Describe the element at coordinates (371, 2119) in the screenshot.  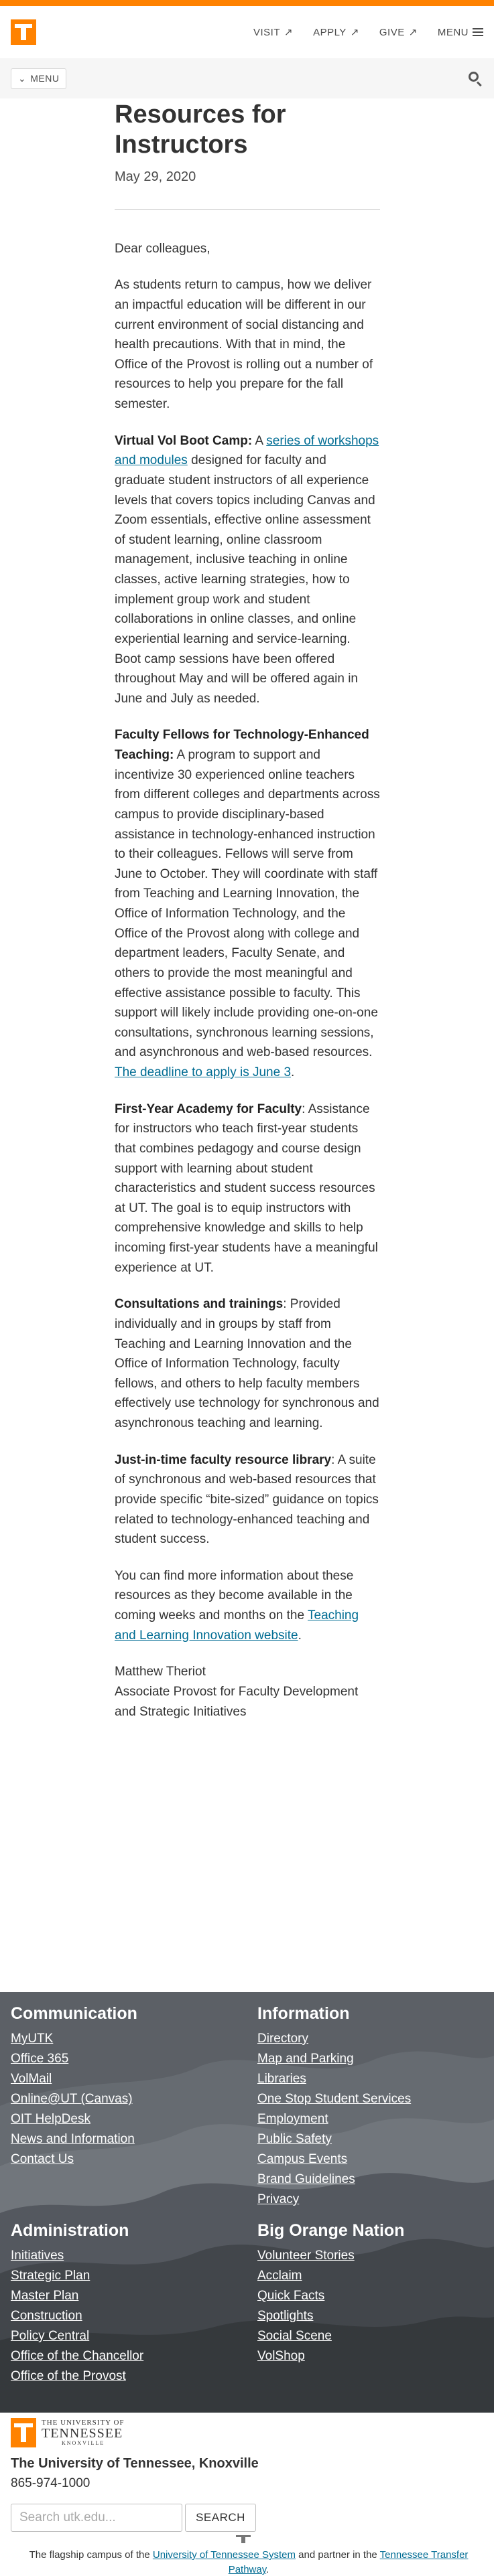
I see `footer-link-employment: Employment` at that location.